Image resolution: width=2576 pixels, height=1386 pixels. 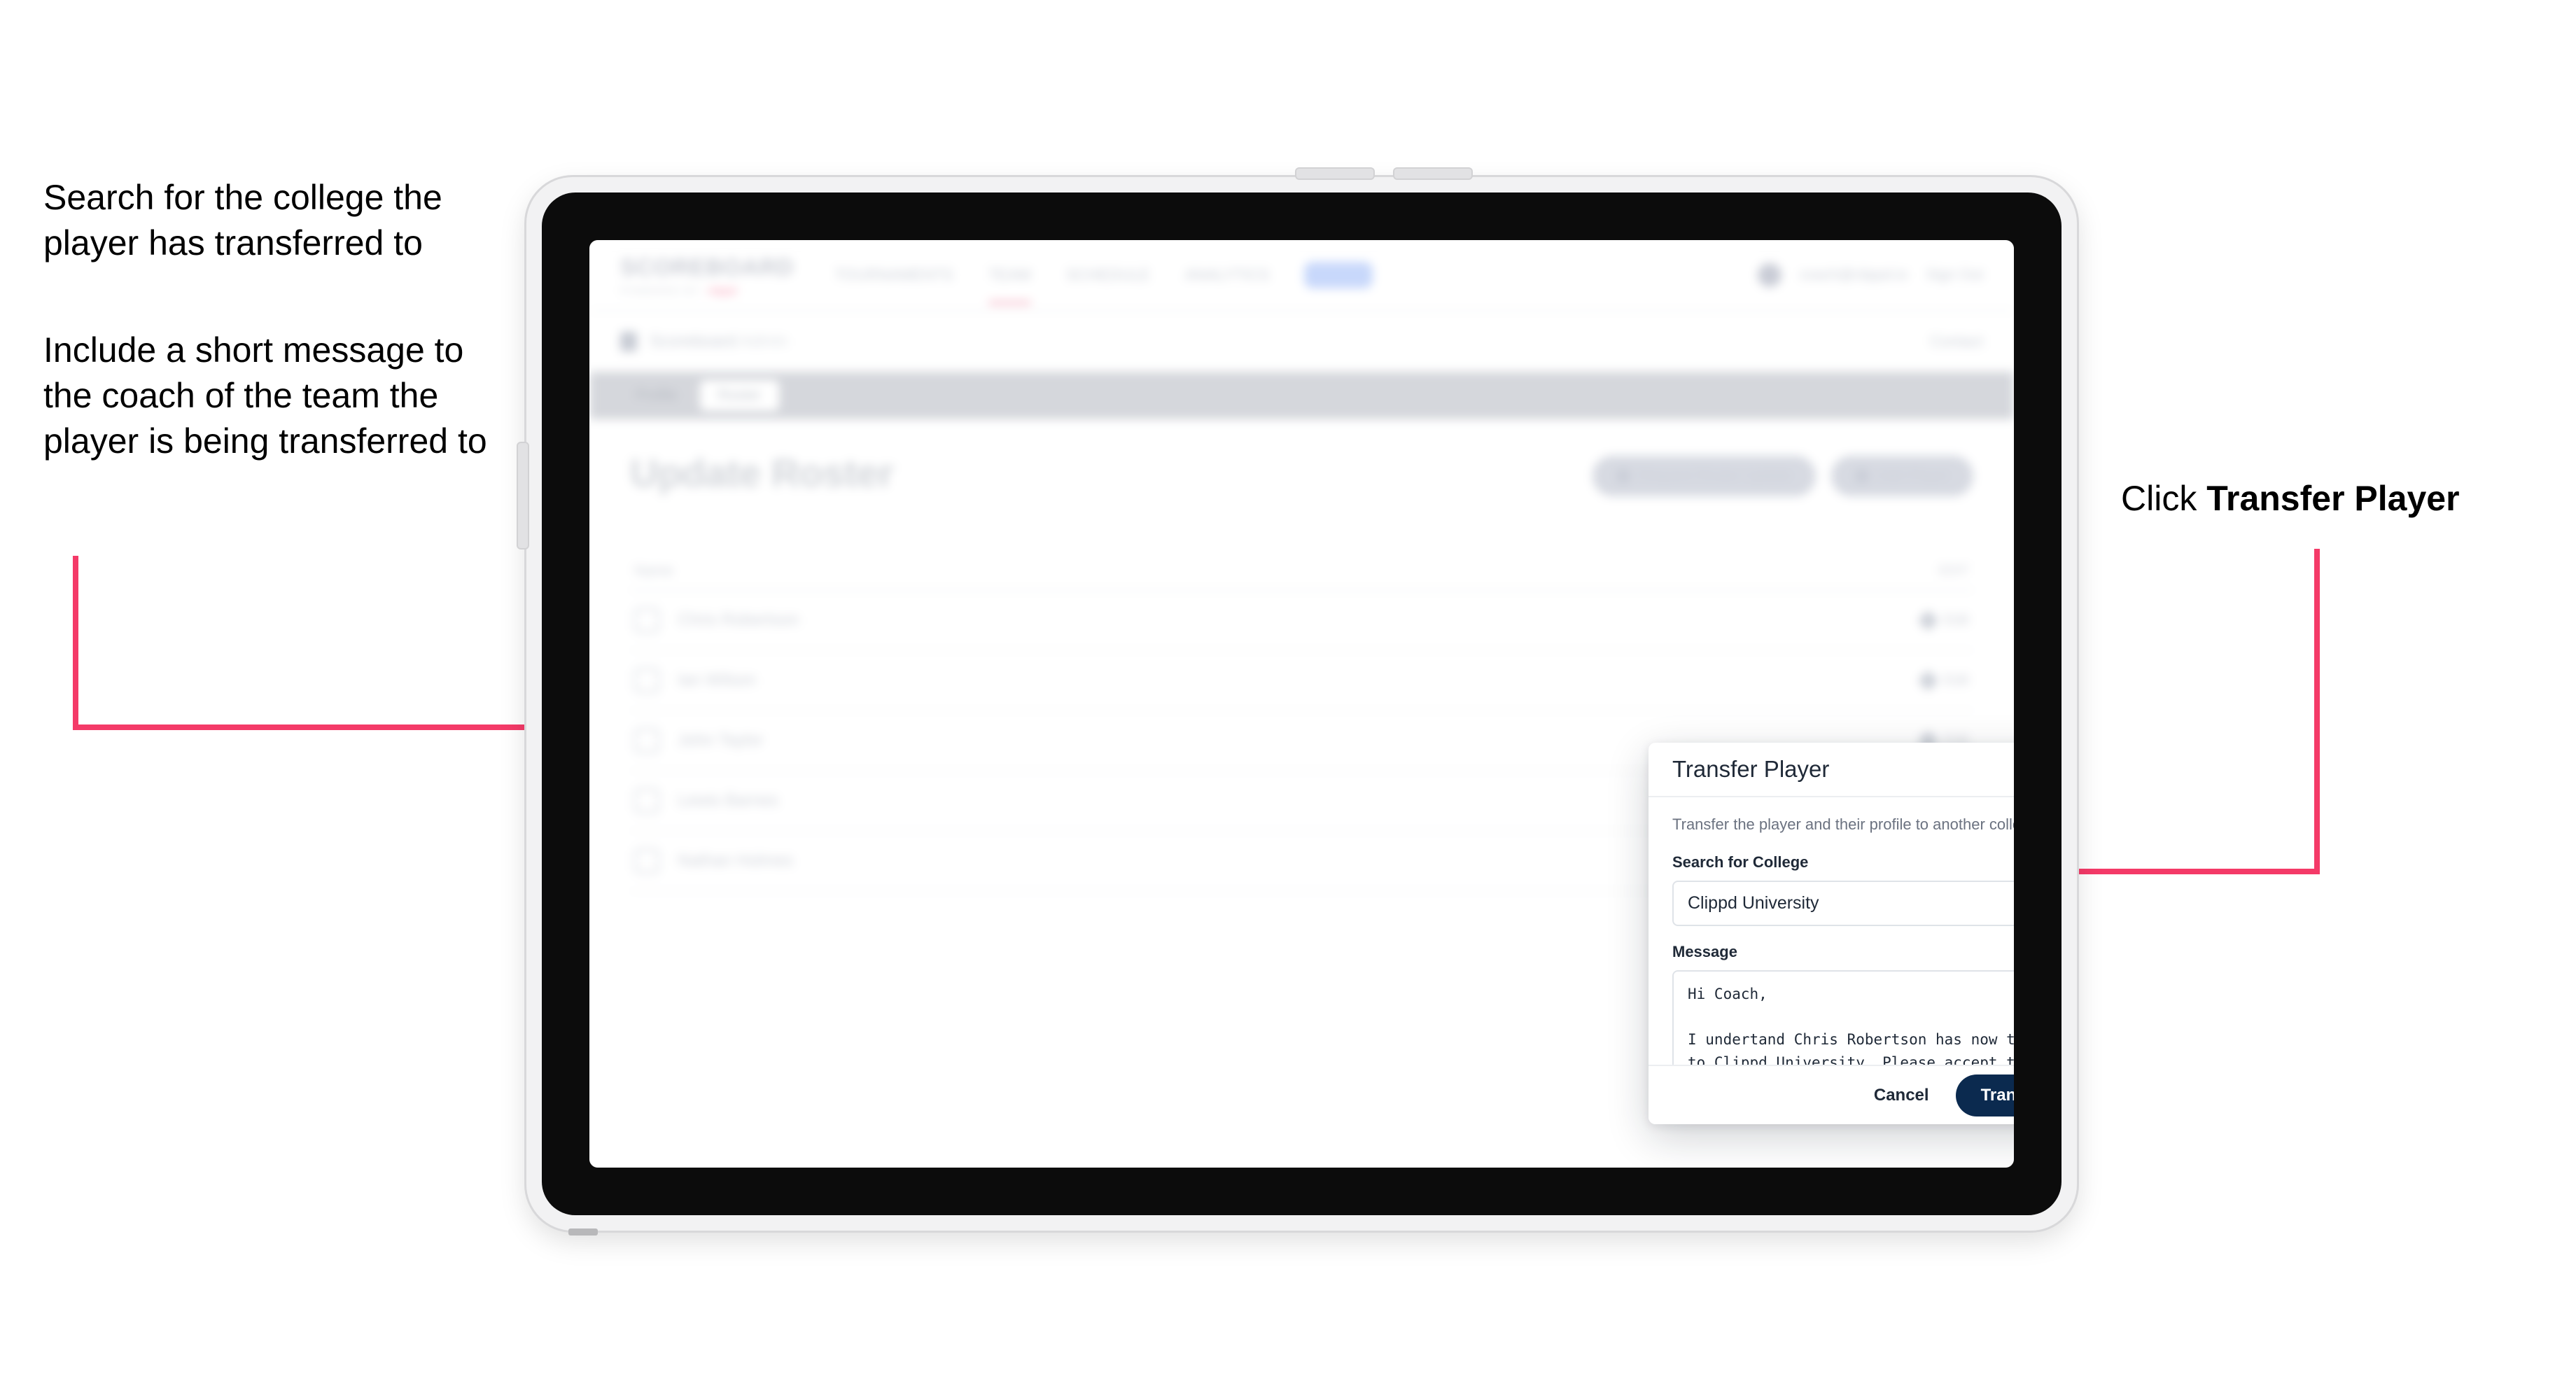 What do you see at coordinates (1301, 395) in the screenshot?
I see `tab-bar: Profile Roster` at bounding box center [1301, 395].